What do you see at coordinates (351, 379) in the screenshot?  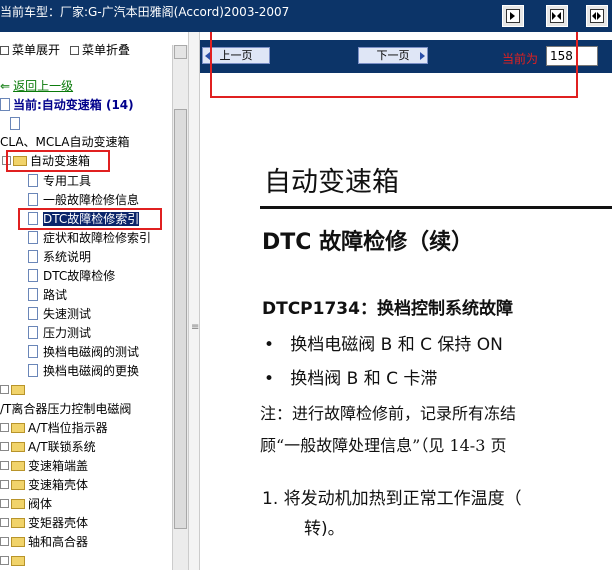 I see `bullet-item: • 换档阀 B 和 C 卡滞` at bounding box center [351, 379].